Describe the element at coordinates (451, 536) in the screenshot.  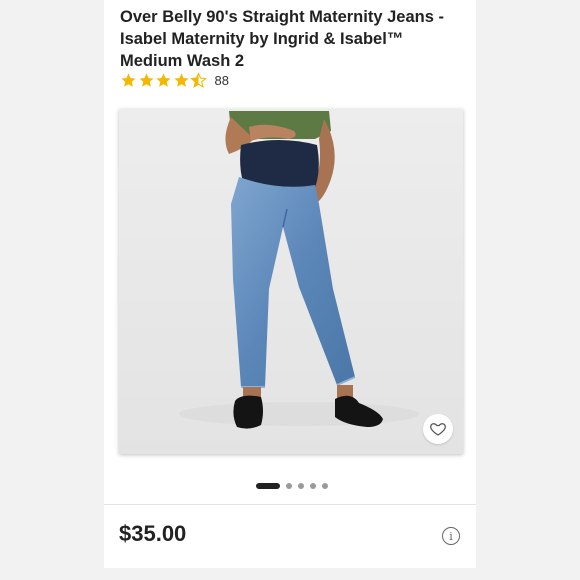
I see `info-icon: i` at that location.